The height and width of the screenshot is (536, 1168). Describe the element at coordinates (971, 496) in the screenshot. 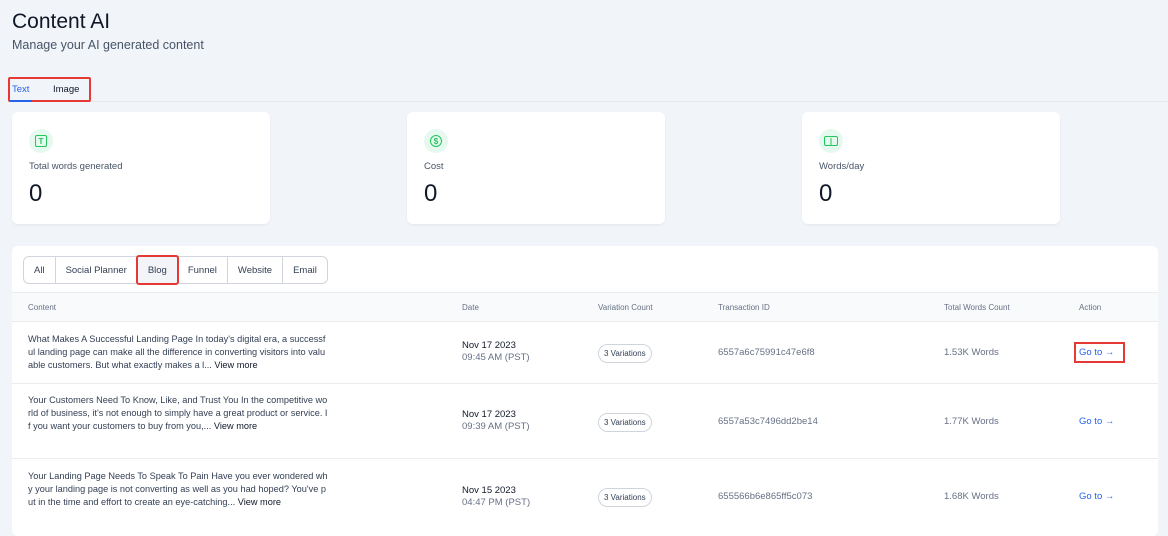

I see `word-count: 1.68K Words` at that location.